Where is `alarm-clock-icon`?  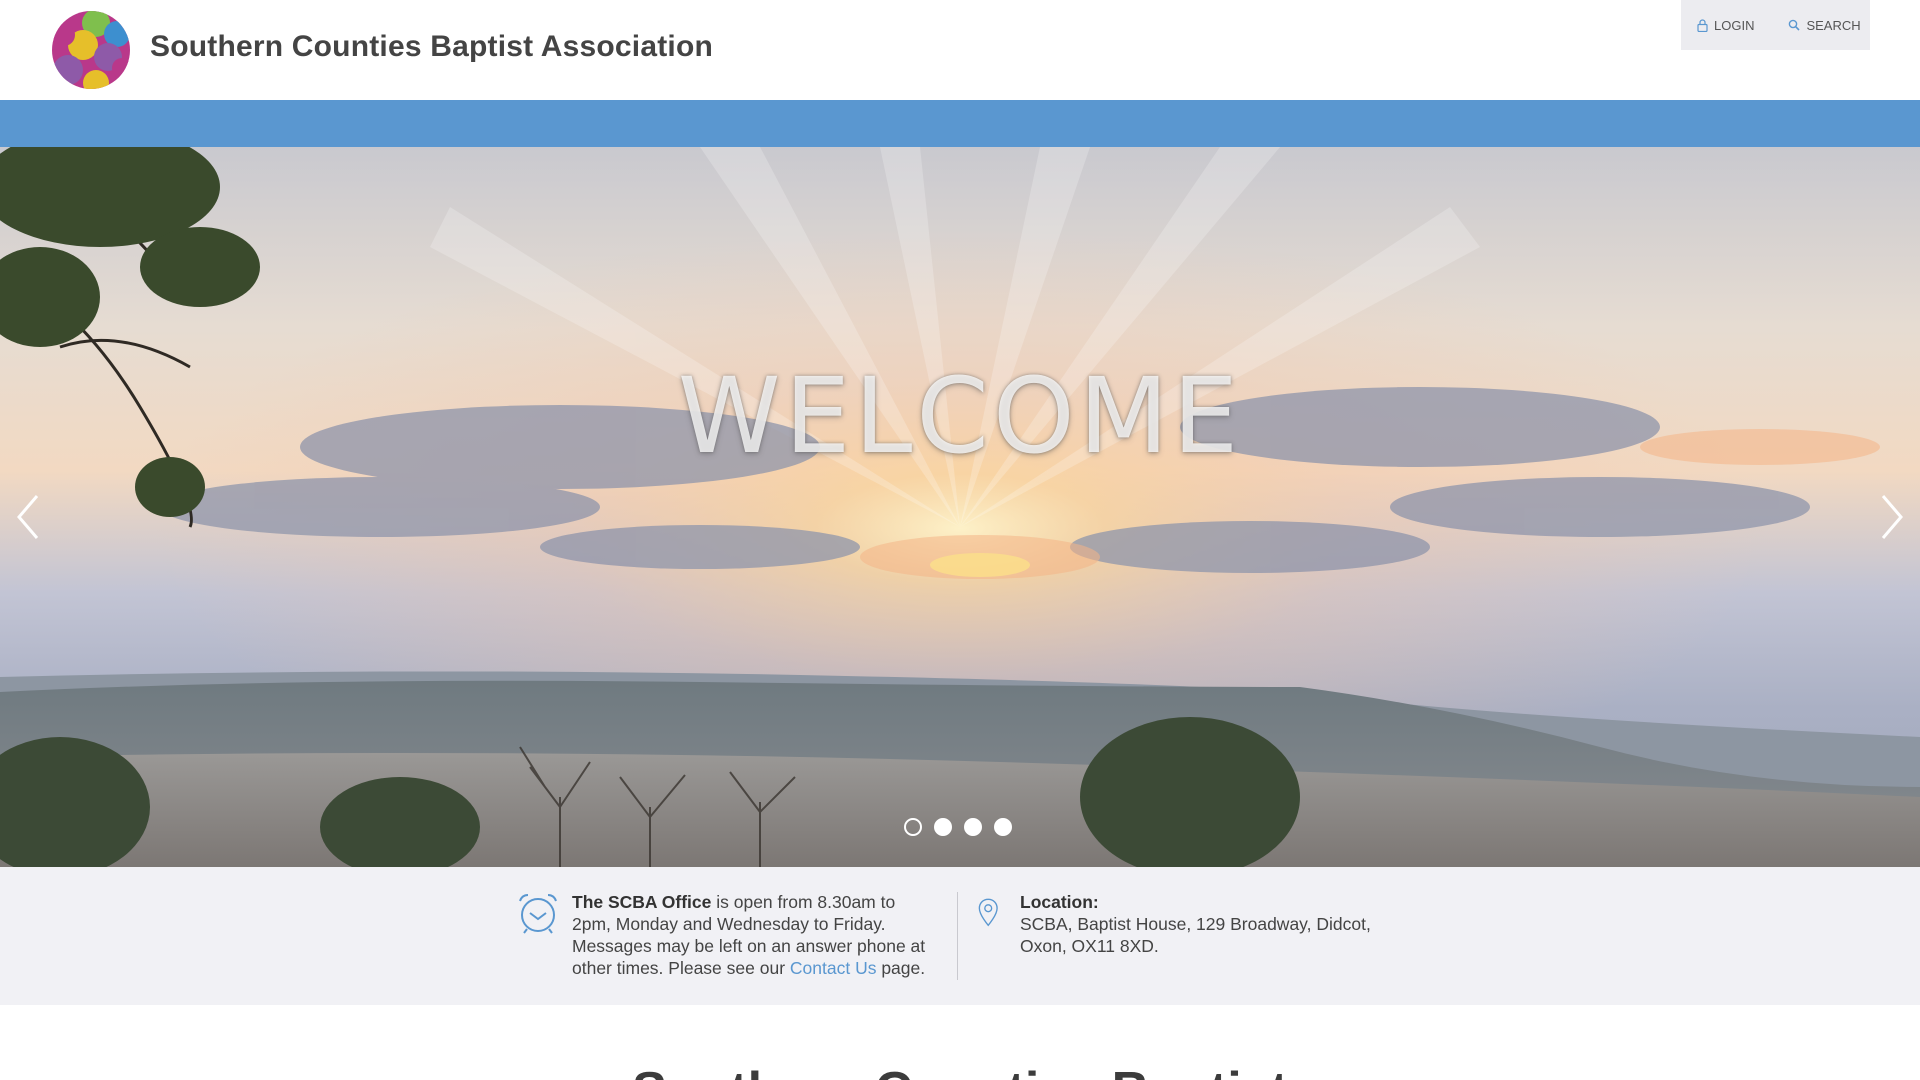 alarm-clock-icon is located at coordinates (538, 914).